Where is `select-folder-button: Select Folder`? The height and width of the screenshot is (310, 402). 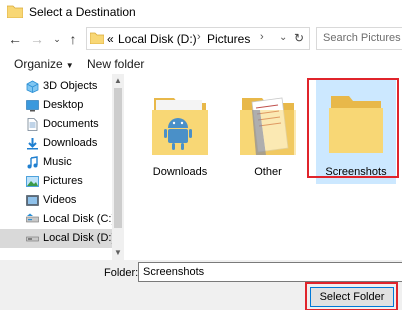 select-folder-button: Select Folder is located at coordinates (352, 297).